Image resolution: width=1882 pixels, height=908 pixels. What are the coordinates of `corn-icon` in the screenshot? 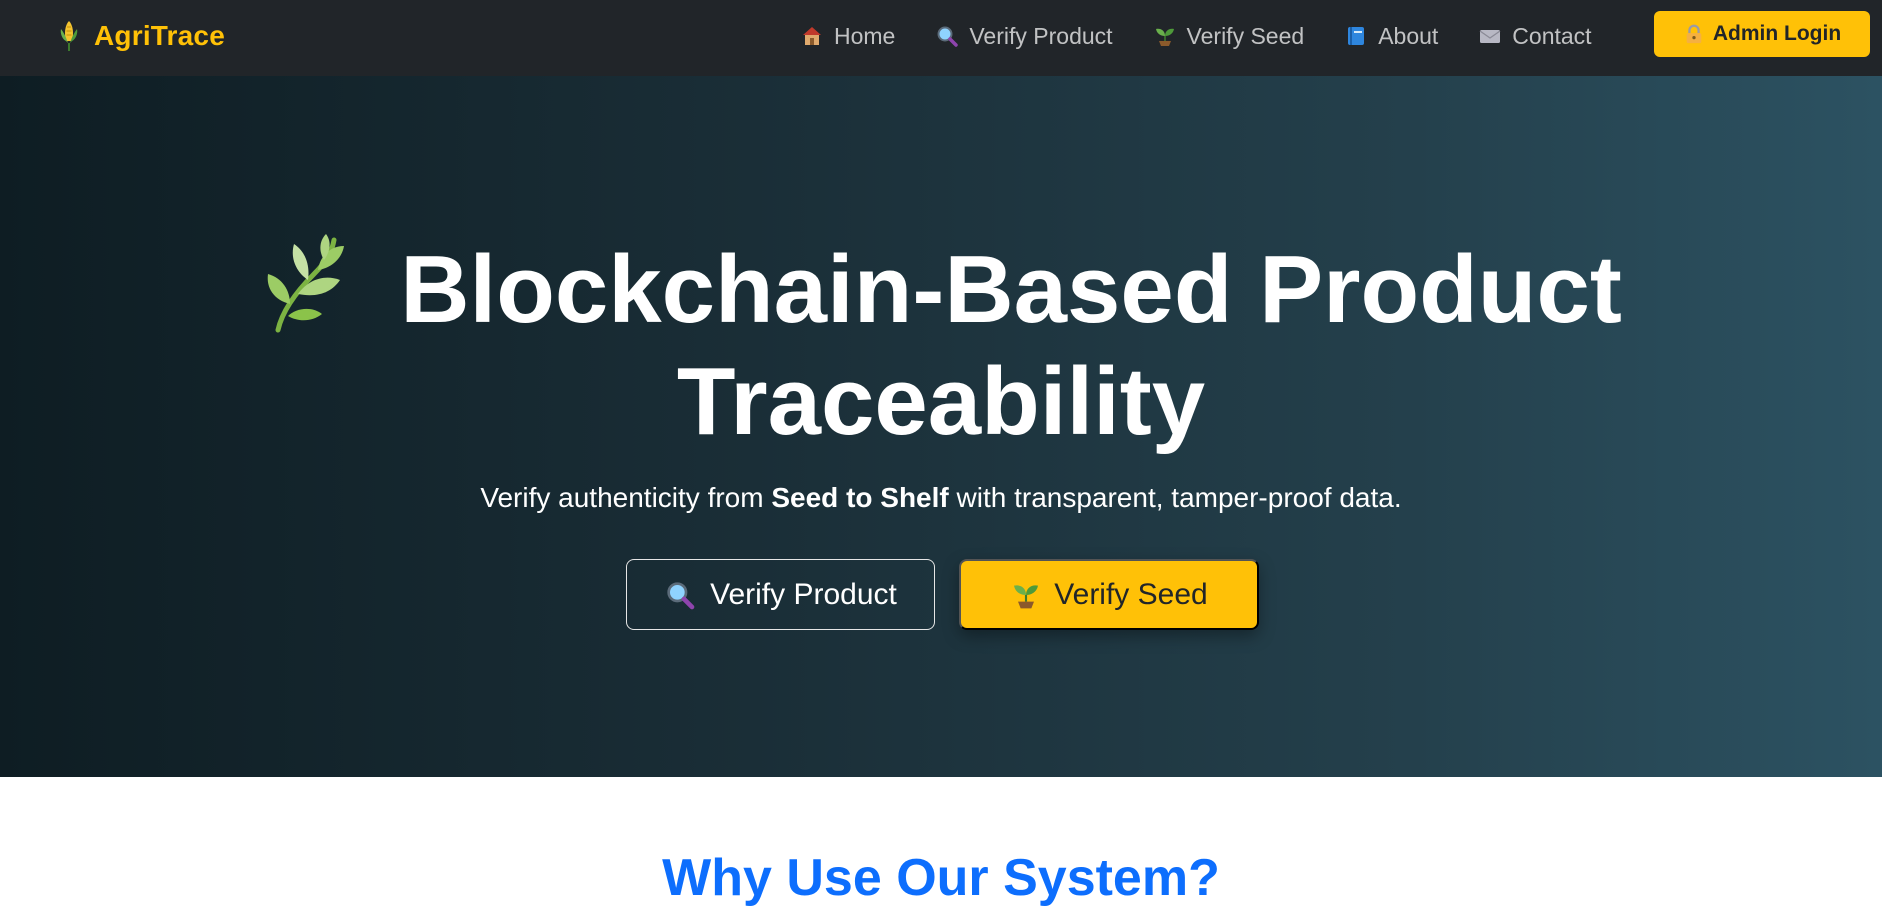 It's located at (69, 36).